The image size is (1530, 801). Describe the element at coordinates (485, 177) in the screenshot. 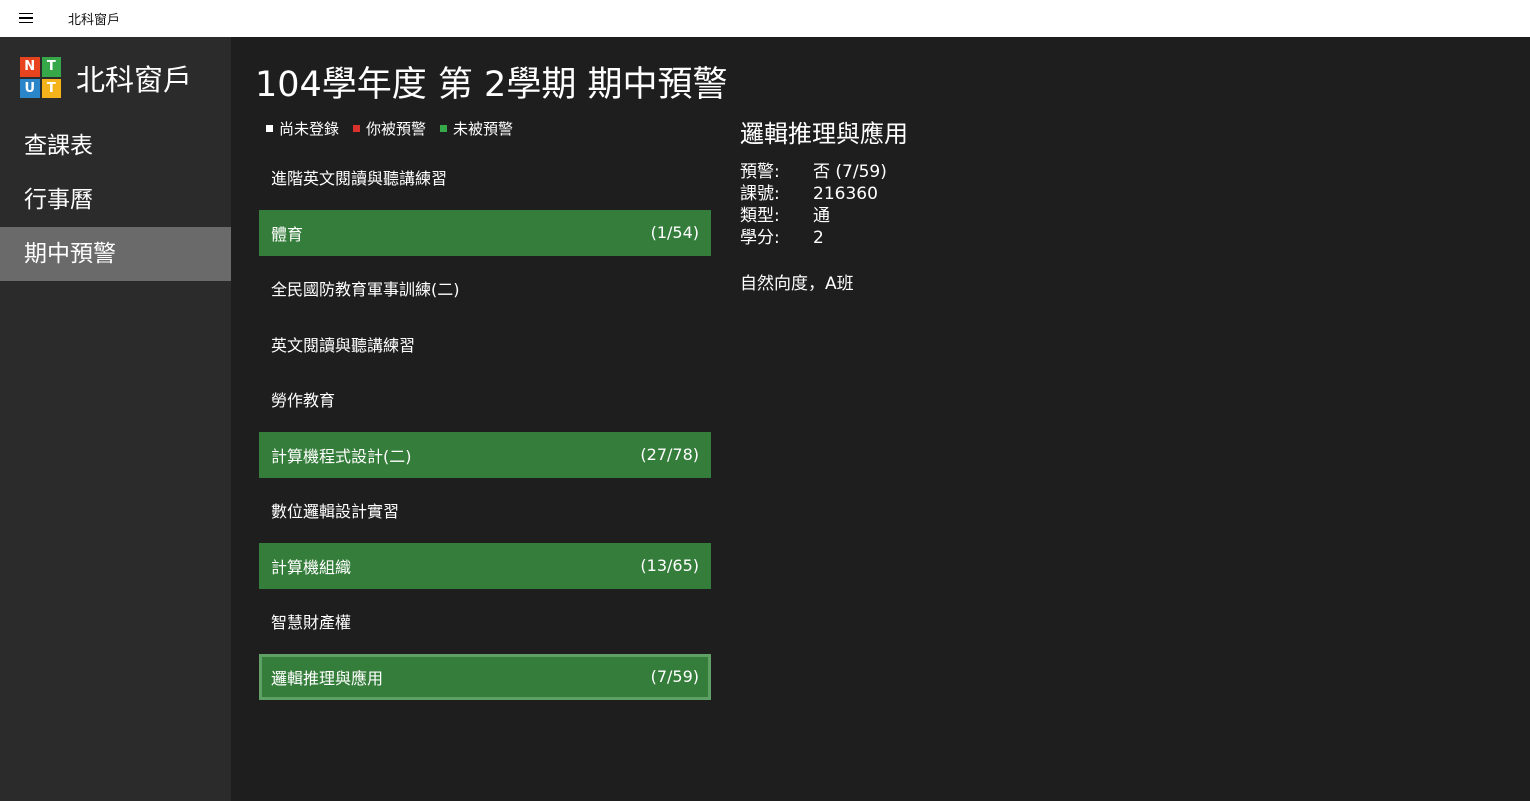

I see `course-item: 進階英文閱讀與聽講練習` at that location.